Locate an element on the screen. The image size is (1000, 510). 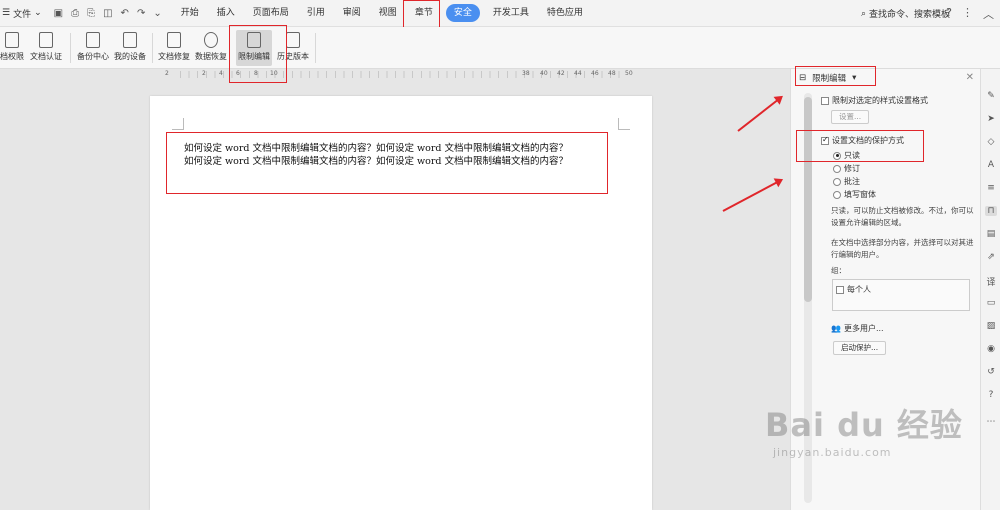
option-revision: 修订 is located at coordinates (846, 168).